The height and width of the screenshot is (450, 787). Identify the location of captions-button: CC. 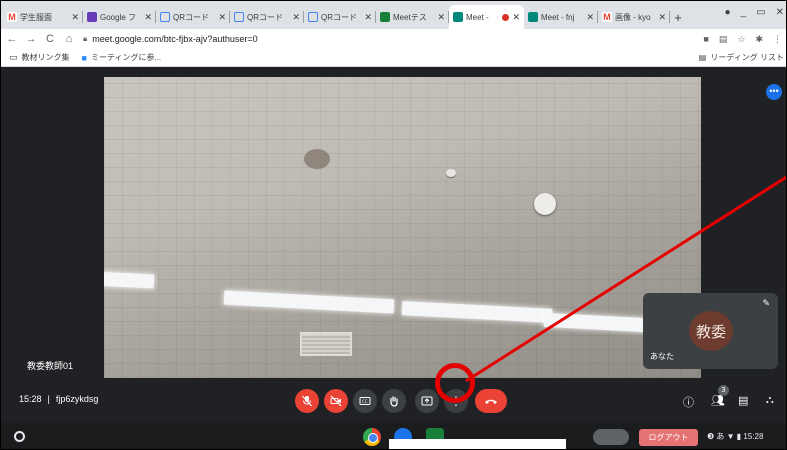
(365, 401).